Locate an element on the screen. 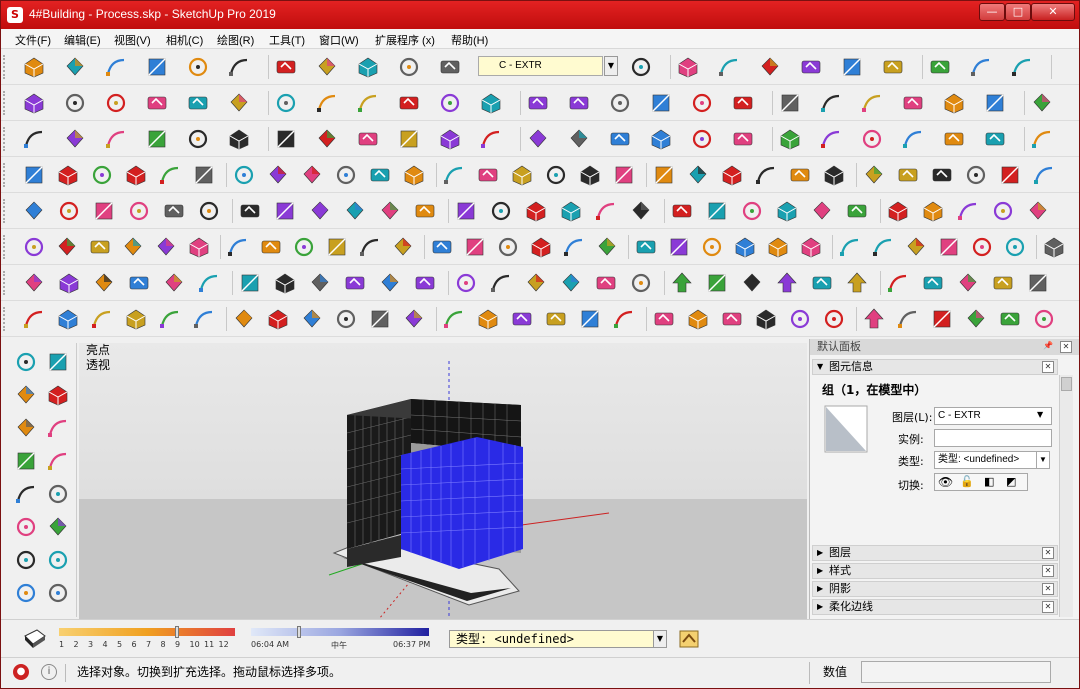  link-icon is located at coordinates (1003, 211).